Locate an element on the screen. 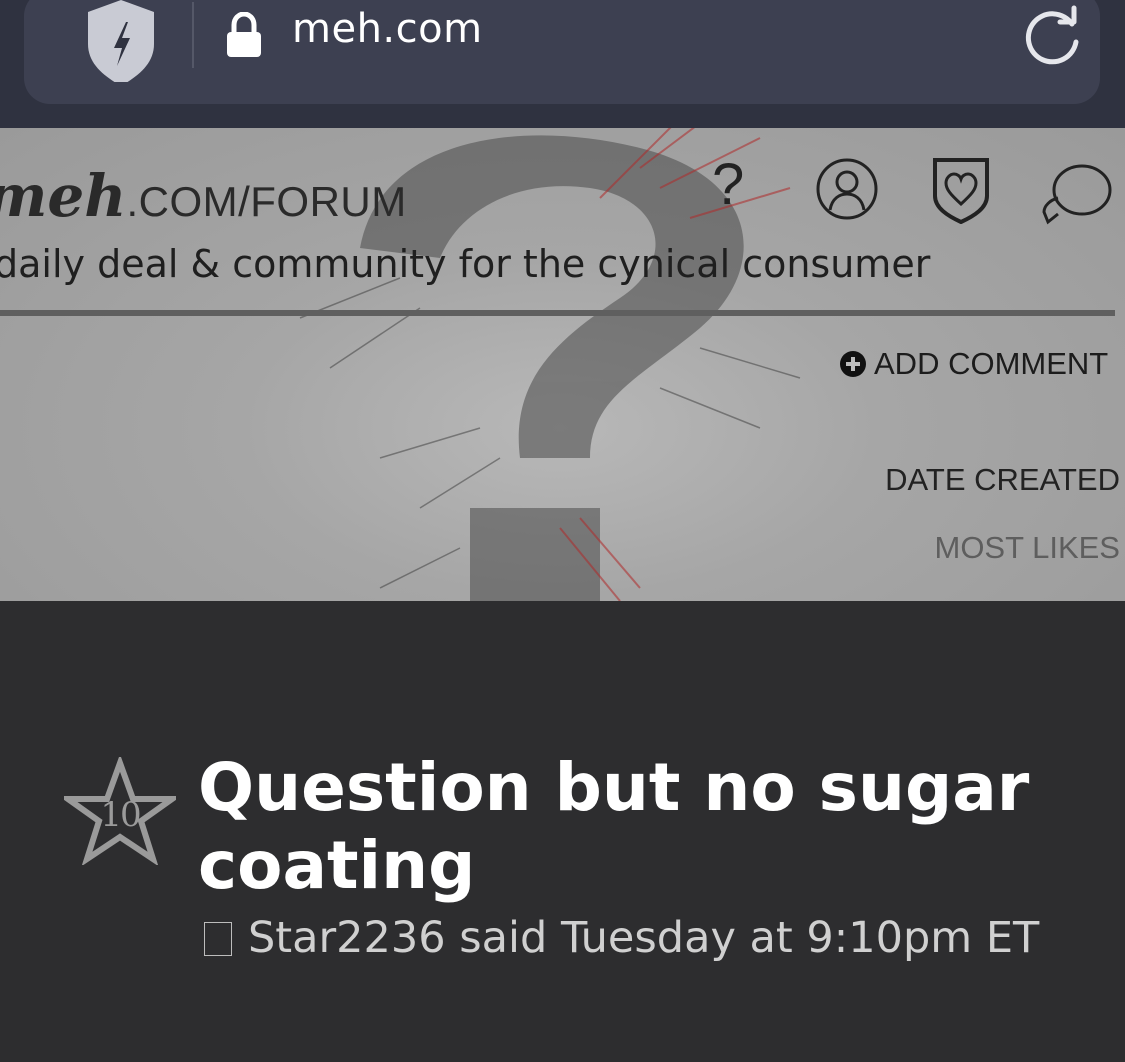 Image resolution: width=1125 pixels, height=1062 pixels. browser-toolbar: meh.com is located at coordinates (562, 64).